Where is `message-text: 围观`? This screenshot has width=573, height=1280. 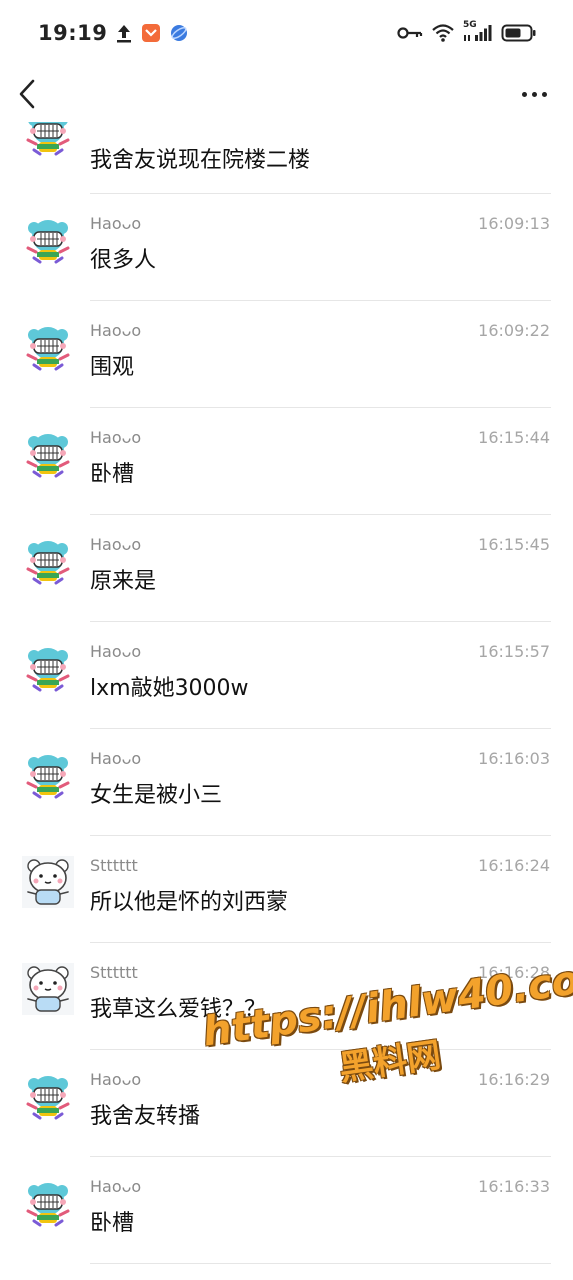 message-text: 围观 is located at coordinates (112, 365).